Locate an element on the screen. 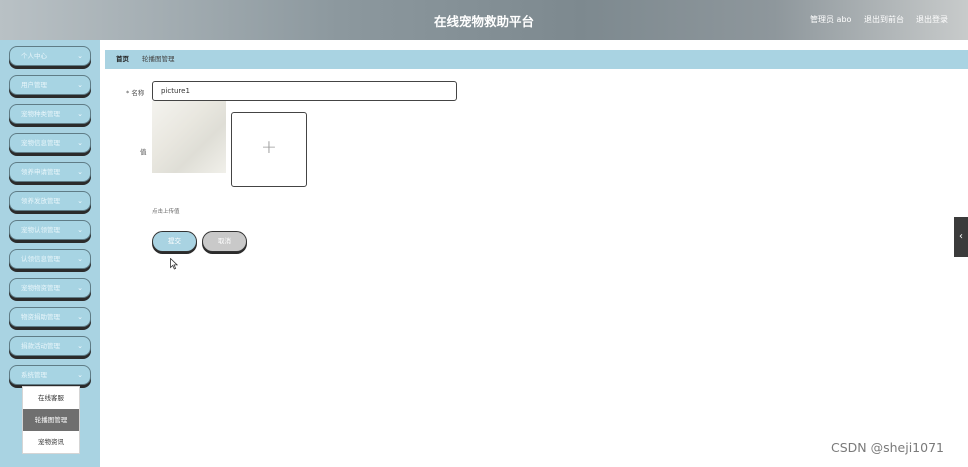 This screenshot has width=968, height=467. watermark-text: CSDN @sheji1071 is located at coordinates (887, 447).